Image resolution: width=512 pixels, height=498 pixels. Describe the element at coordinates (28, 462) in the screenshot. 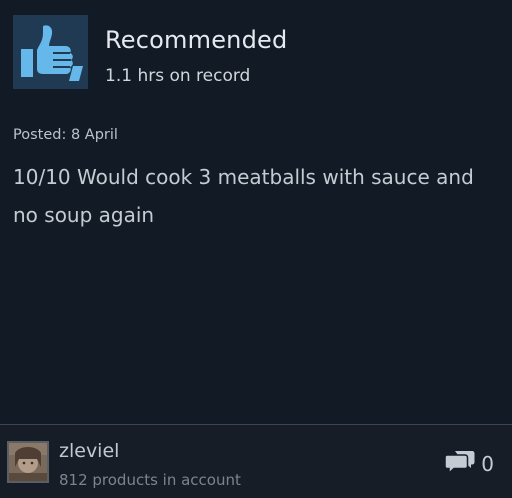

I see `avatar` at that location.